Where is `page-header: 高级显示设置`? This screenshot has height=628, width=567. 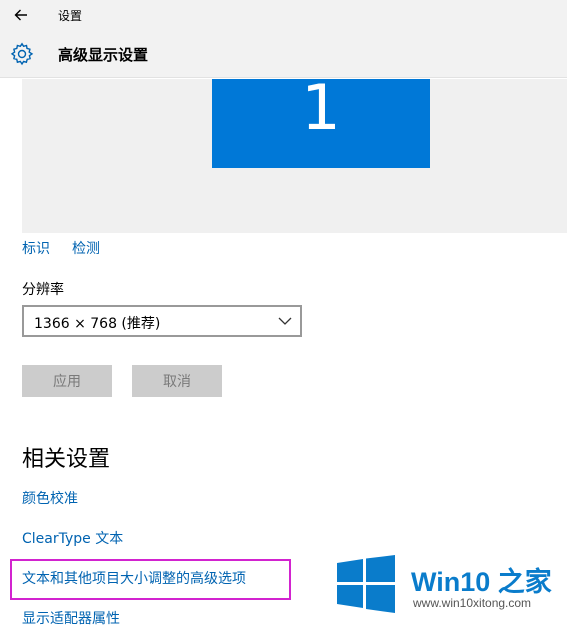
page-header: 高级显示设置 is located at coordinates (283, 54).